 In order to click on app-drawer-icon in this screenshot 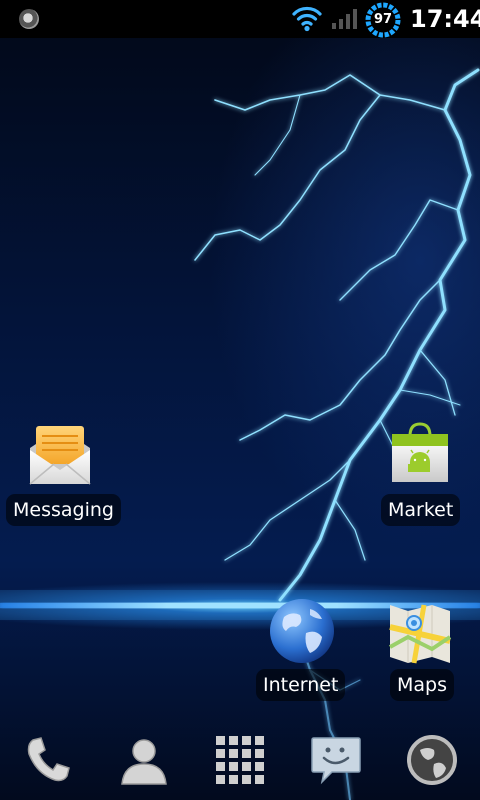, I will do `click(240, 760)`.